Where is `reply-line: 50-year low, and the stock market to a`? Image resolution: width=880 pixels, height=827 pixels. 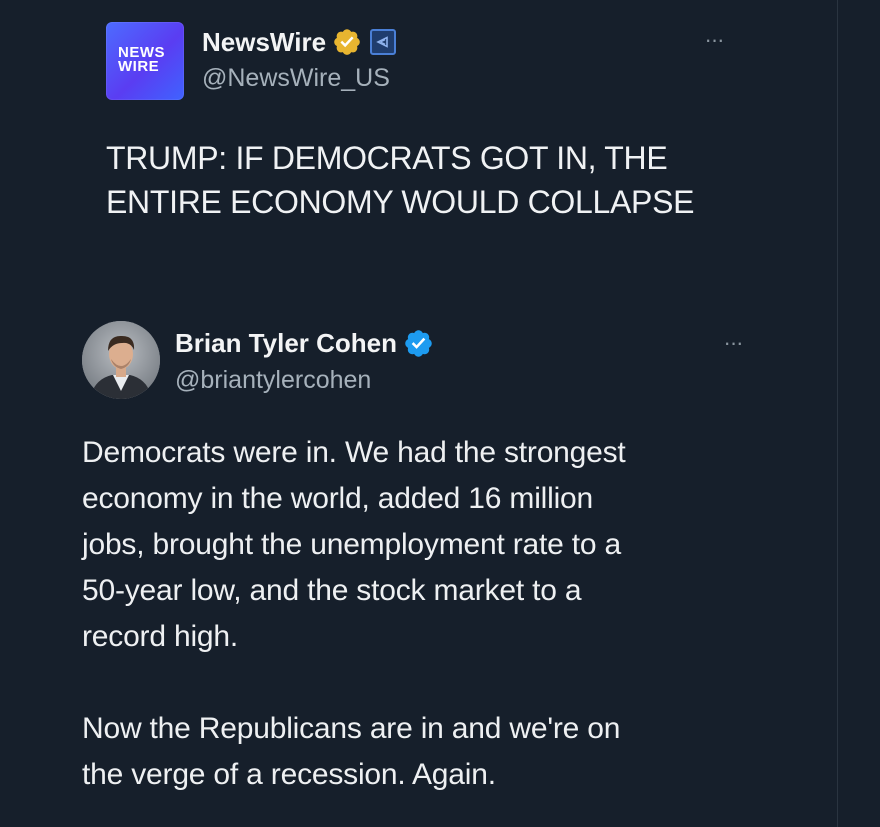 reply-line: 50-year low, and the stock market to a is located at coordinates (332, 590).